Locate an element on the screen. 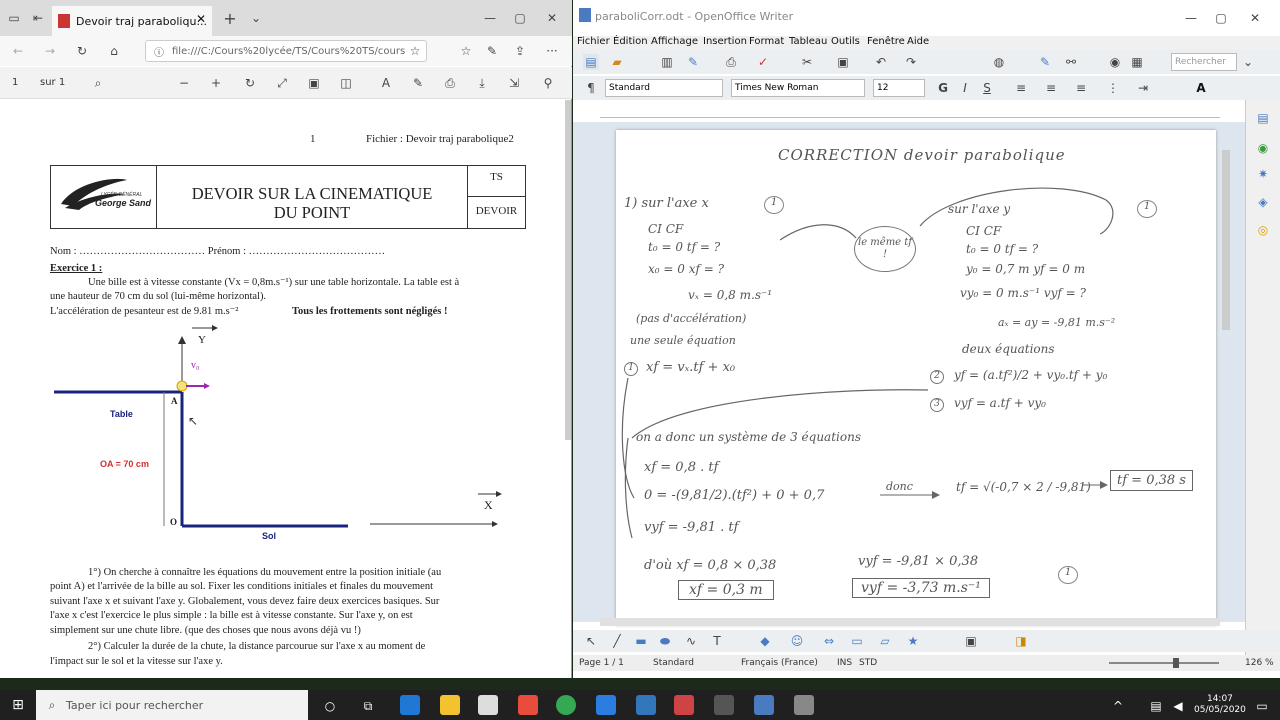 The height and width of the screenshot is (720, 1280). export-pdf-icon: ▥ is located at coordinates (667, 62).